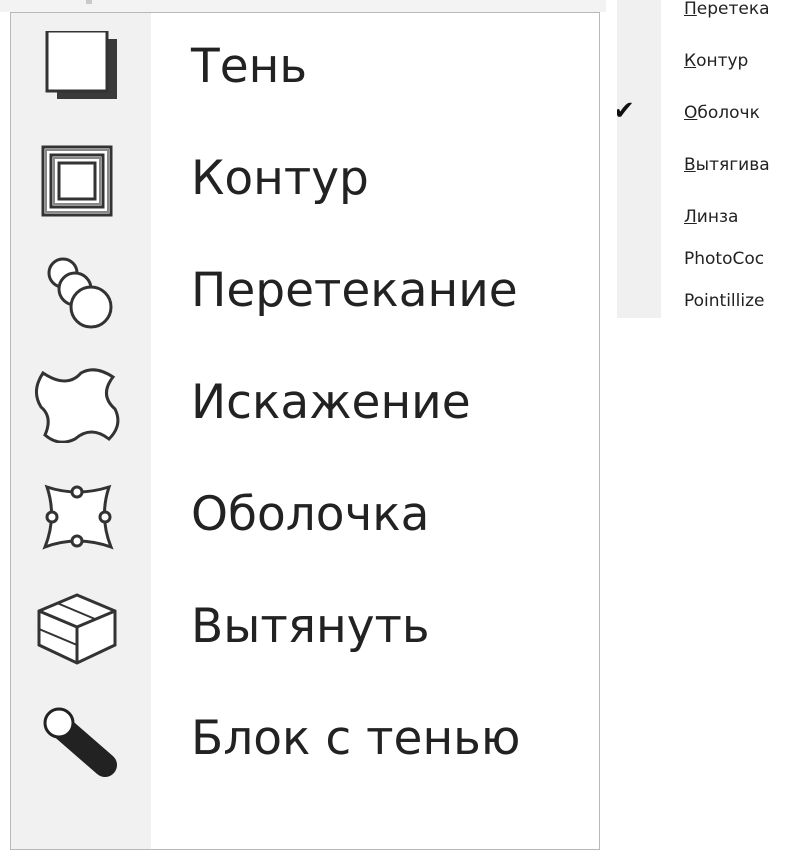  Describe the element at coordinates (724, 301) in the screenshot. I see `small-menu-item-label: Pointillize` at that location.